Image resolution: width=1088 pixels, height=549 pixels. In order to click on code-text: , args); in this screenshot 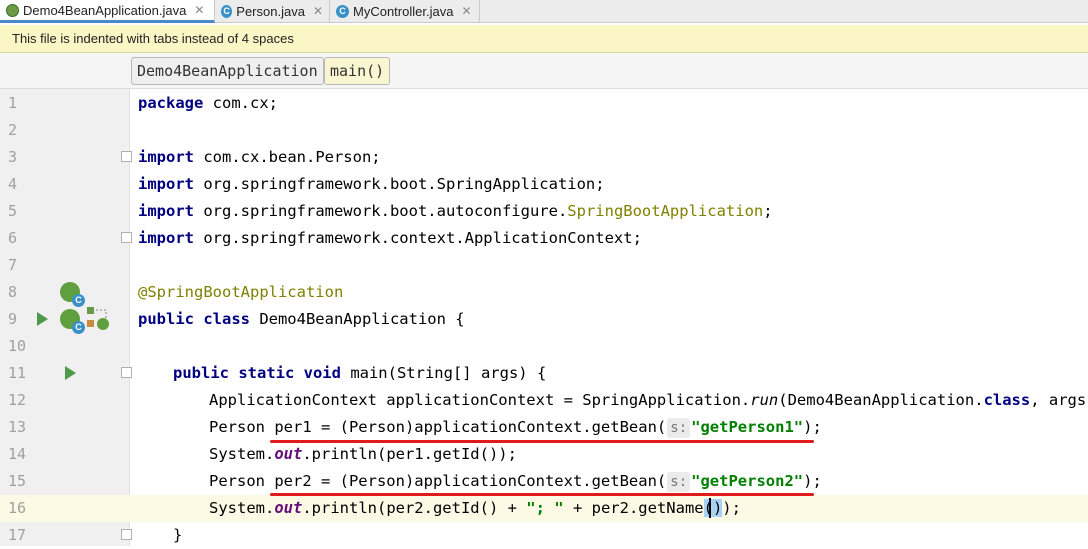, I will do `click(1059, 400)`.